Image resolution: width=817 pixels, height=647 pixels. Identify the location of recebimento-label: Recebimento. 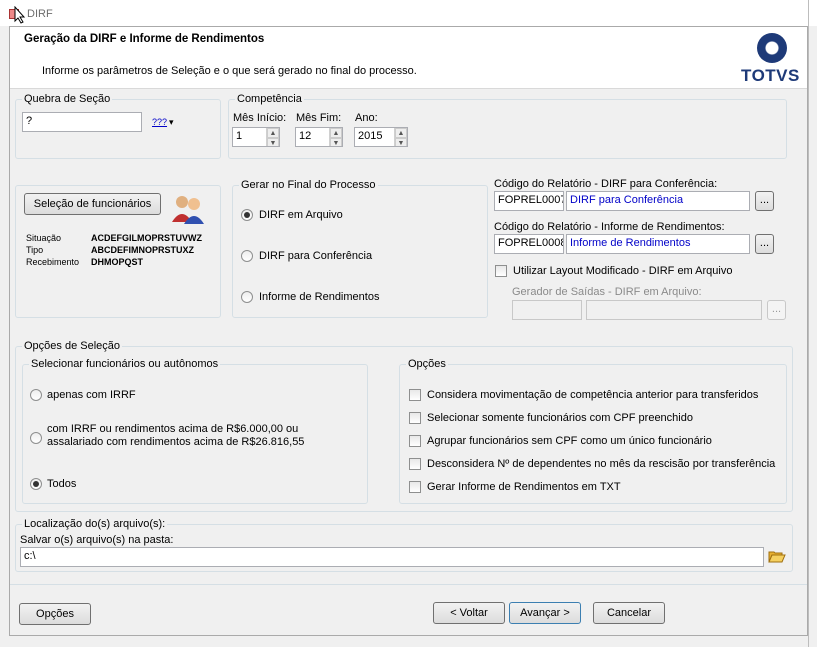
(53, 262).